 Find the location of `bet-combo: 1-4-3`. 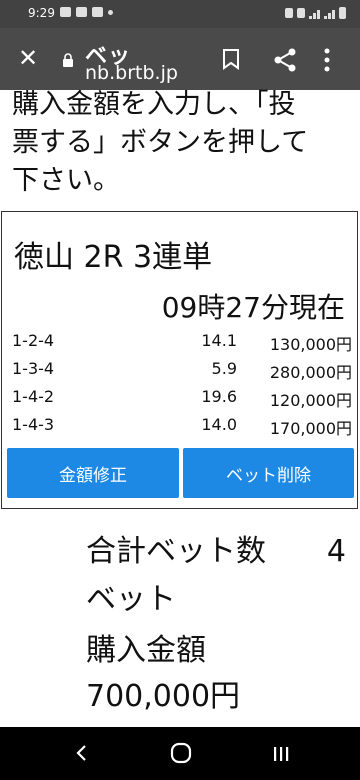

bet-combo: 1-4-3 is located at coordinates (33, 424).